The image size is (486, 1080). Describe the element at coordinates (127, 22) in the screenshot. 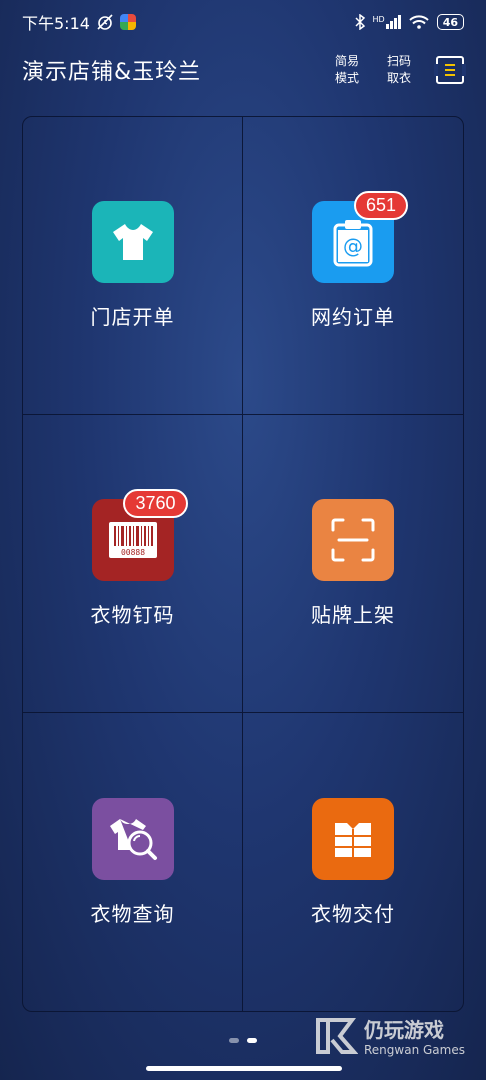

I see `app-notification-icon` at that location.